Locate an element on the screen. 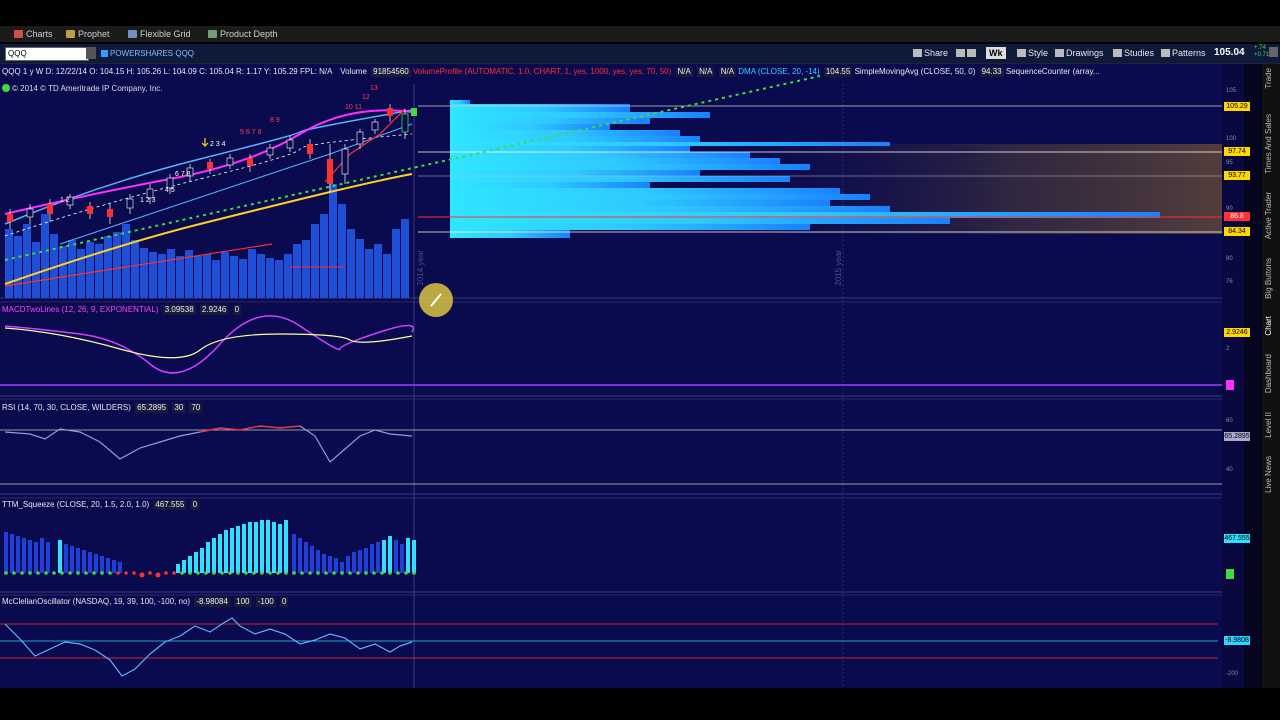  tab-charts: Charts is located at coordinates (33, 34).